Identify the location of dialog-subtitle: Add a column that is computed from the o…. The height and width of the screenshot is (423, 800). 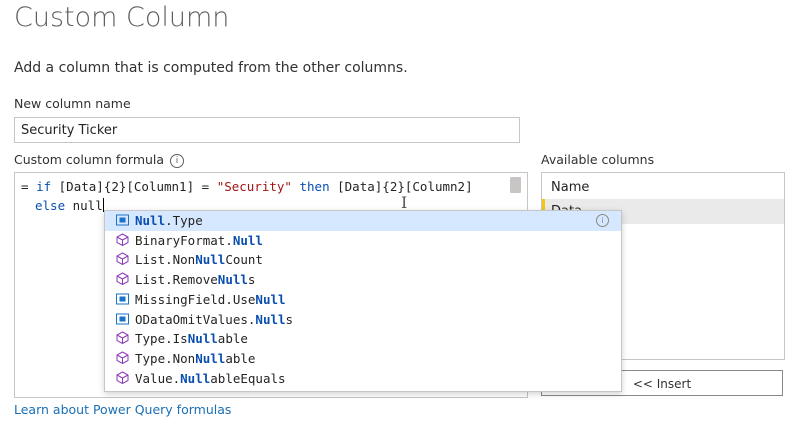
(211, 68).